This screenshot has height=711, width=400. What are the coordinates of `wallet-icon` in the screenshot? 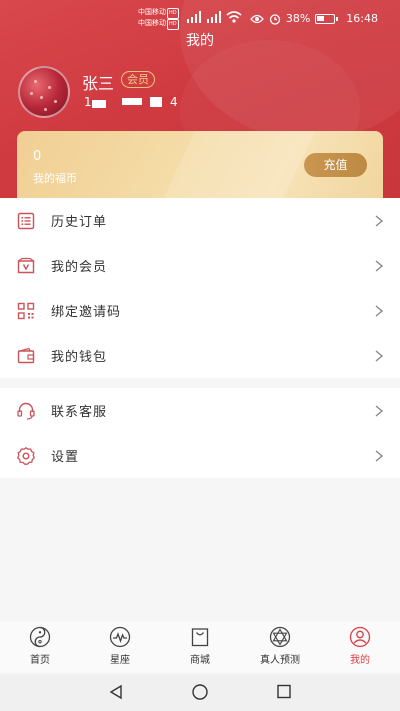 It's located at (26, 355).